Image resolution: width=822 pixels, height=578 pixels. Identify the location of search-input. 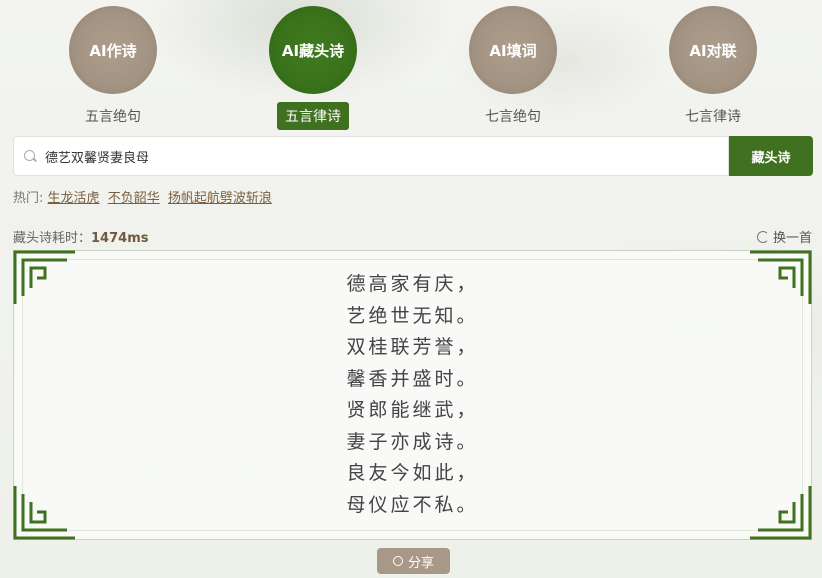
(386, 156).